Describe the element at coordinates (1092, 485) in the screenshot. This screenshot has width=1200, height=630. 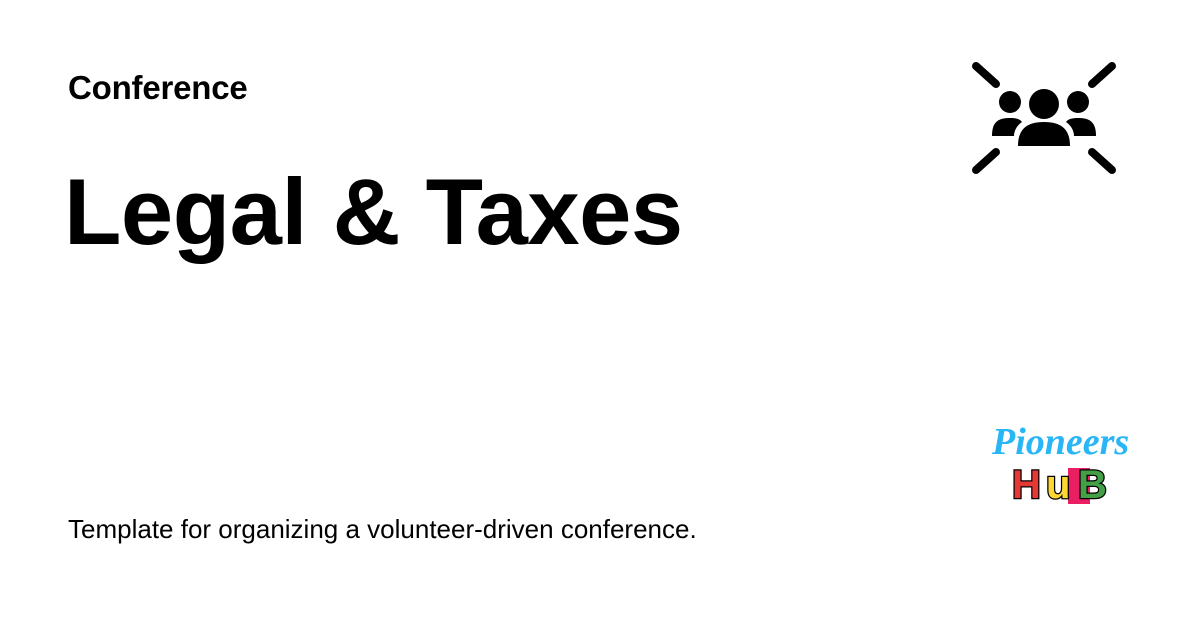
I see `svg-text: B` at that location.